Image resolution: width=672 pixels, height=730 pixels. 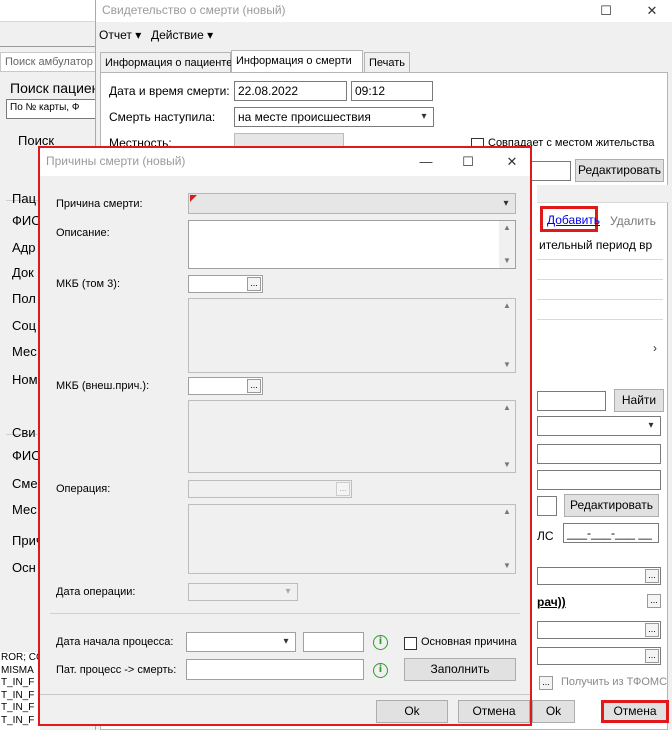 What do you see at coordinates (352, 203) in the screenshot?
I see `cause-select: ▾` at bounding box center [352, 203].